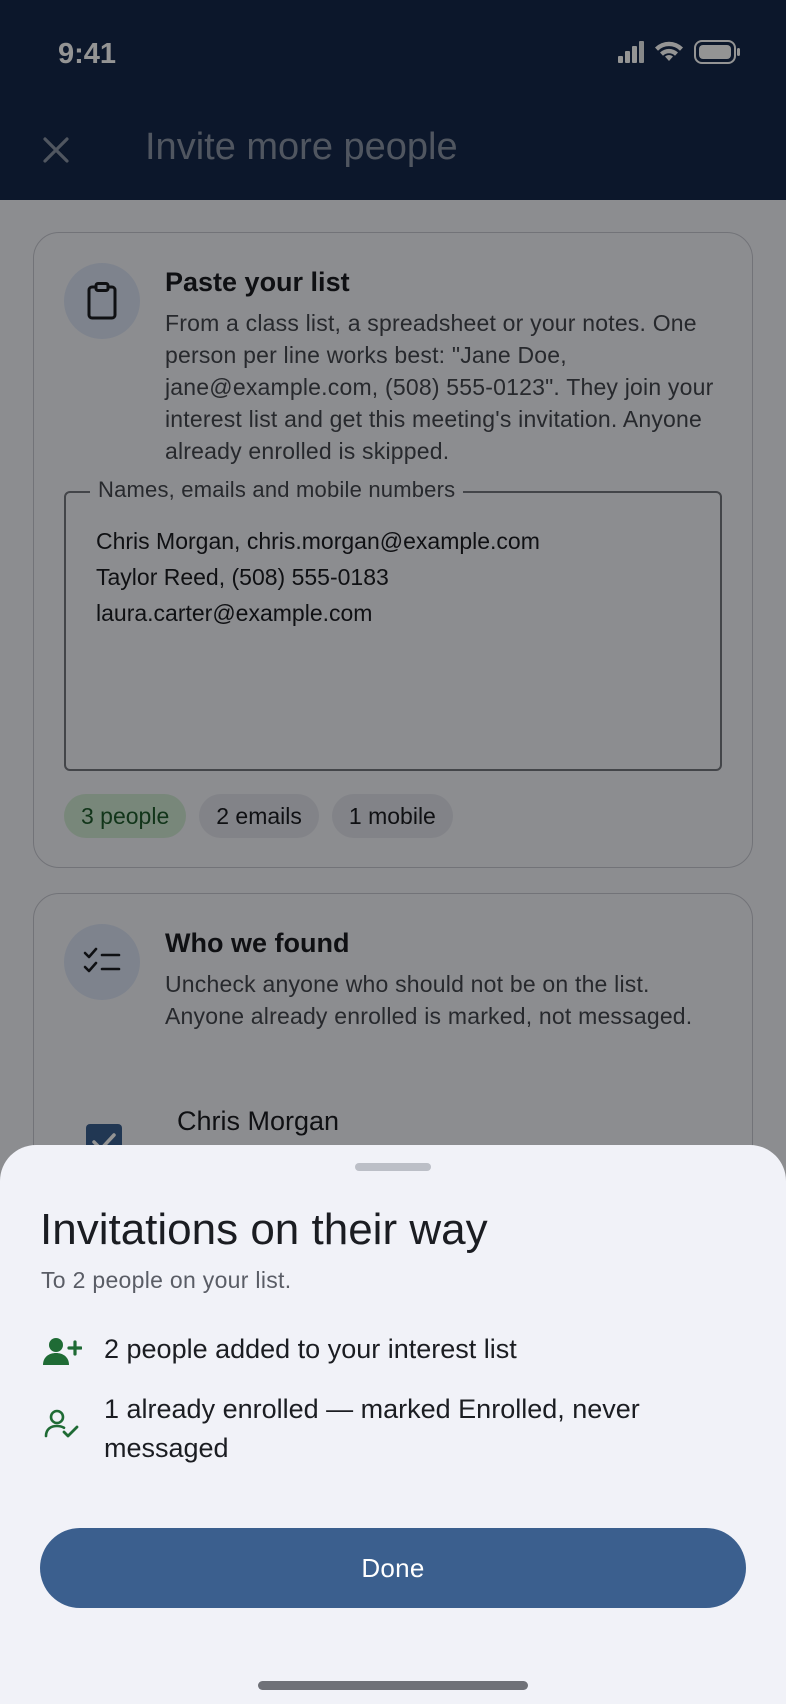  Describe the element at coordinates (393, 1568) in the screenshot. I see `done-button: Done` at that location.